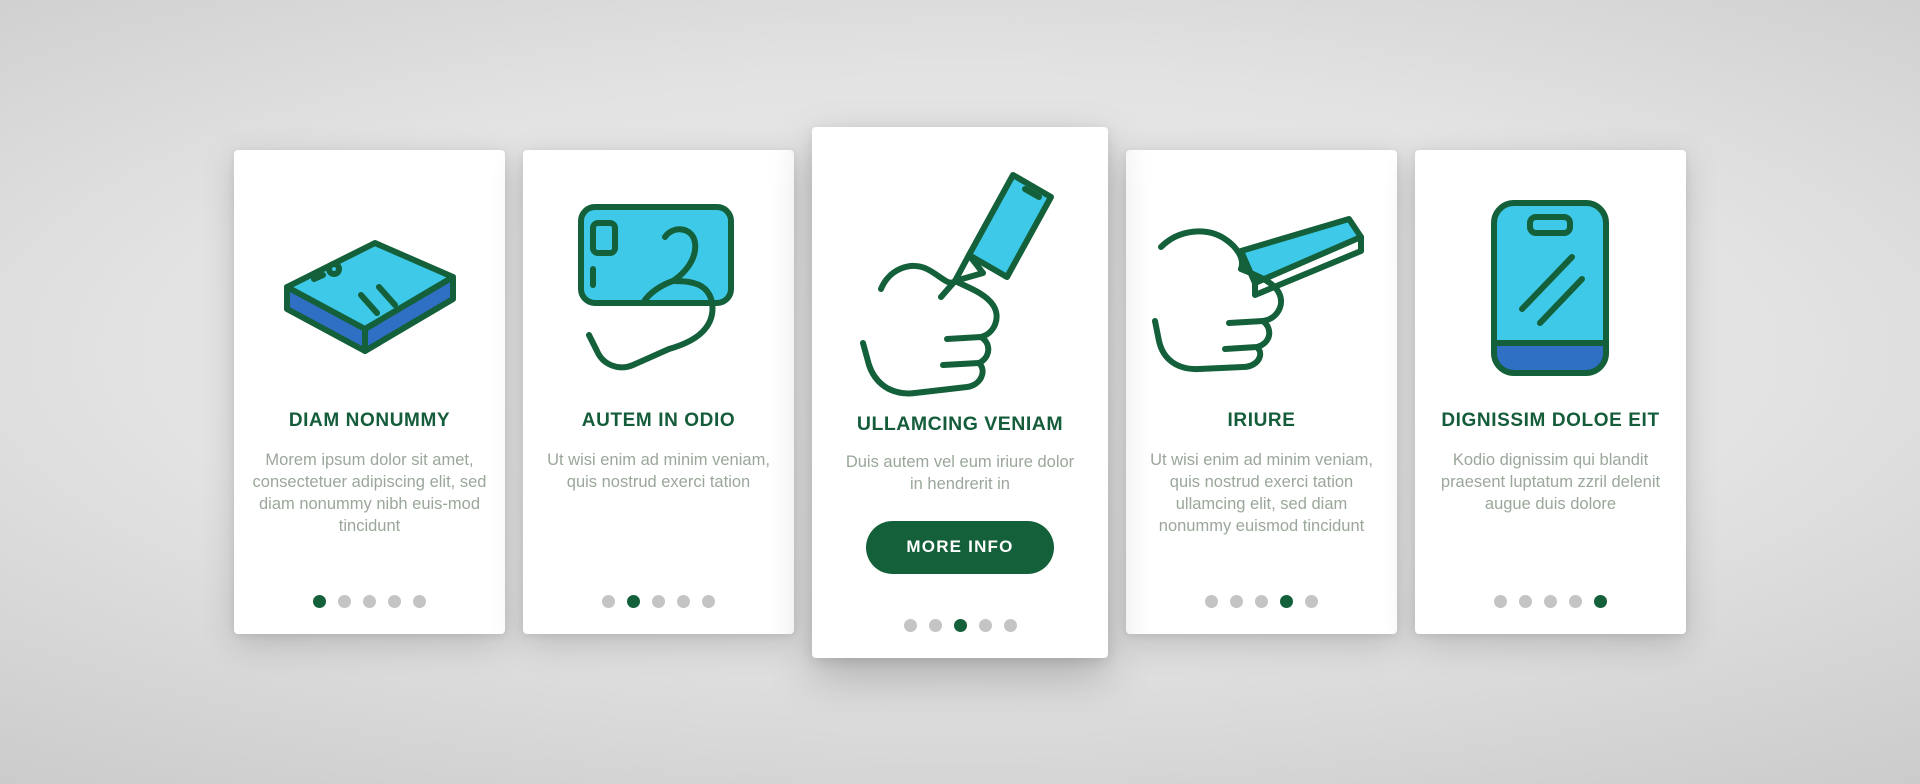  I want to click on hand-holding-phone-landscape-icon, so click(658, 289).